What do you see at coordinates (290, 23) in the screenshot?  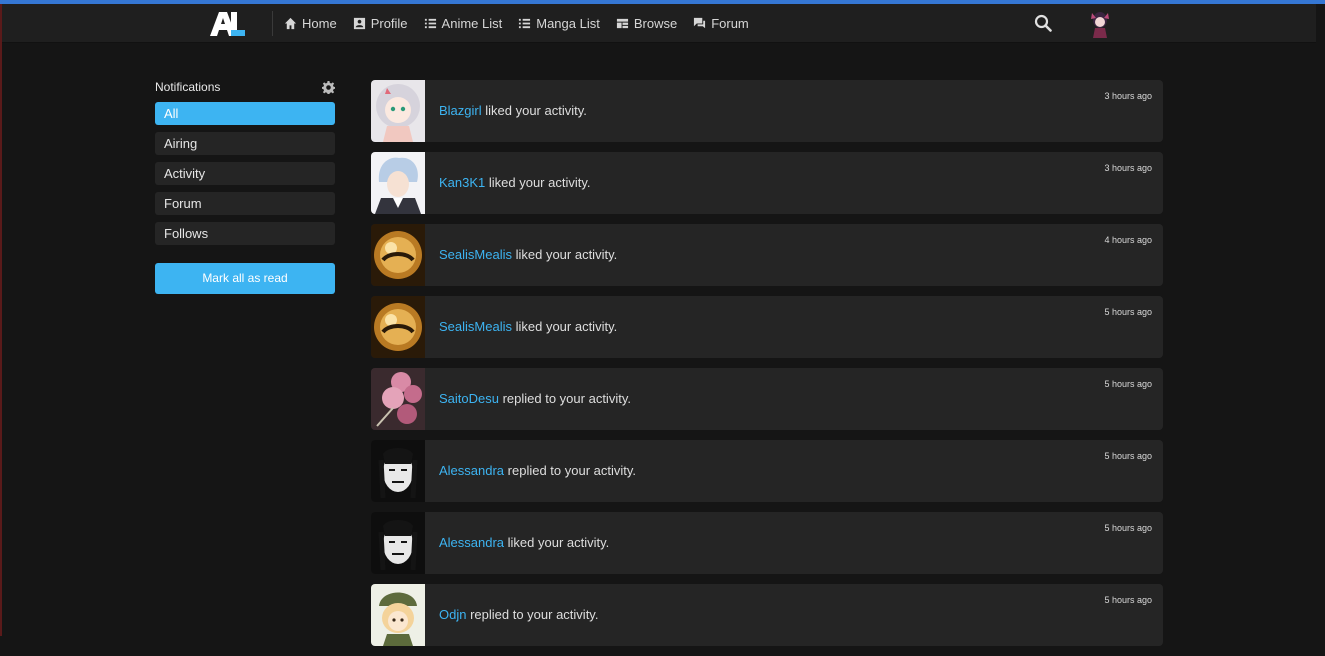 I see `home-icon` at bounding box center [290, 23].